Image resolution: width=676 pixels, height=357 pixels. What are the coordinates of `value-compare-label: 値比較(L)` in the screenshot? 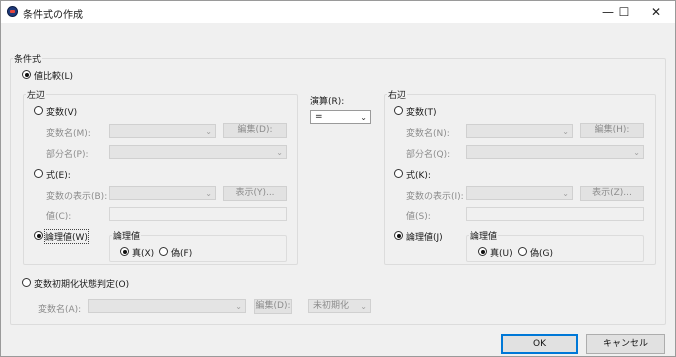 It's located at (53, 75).